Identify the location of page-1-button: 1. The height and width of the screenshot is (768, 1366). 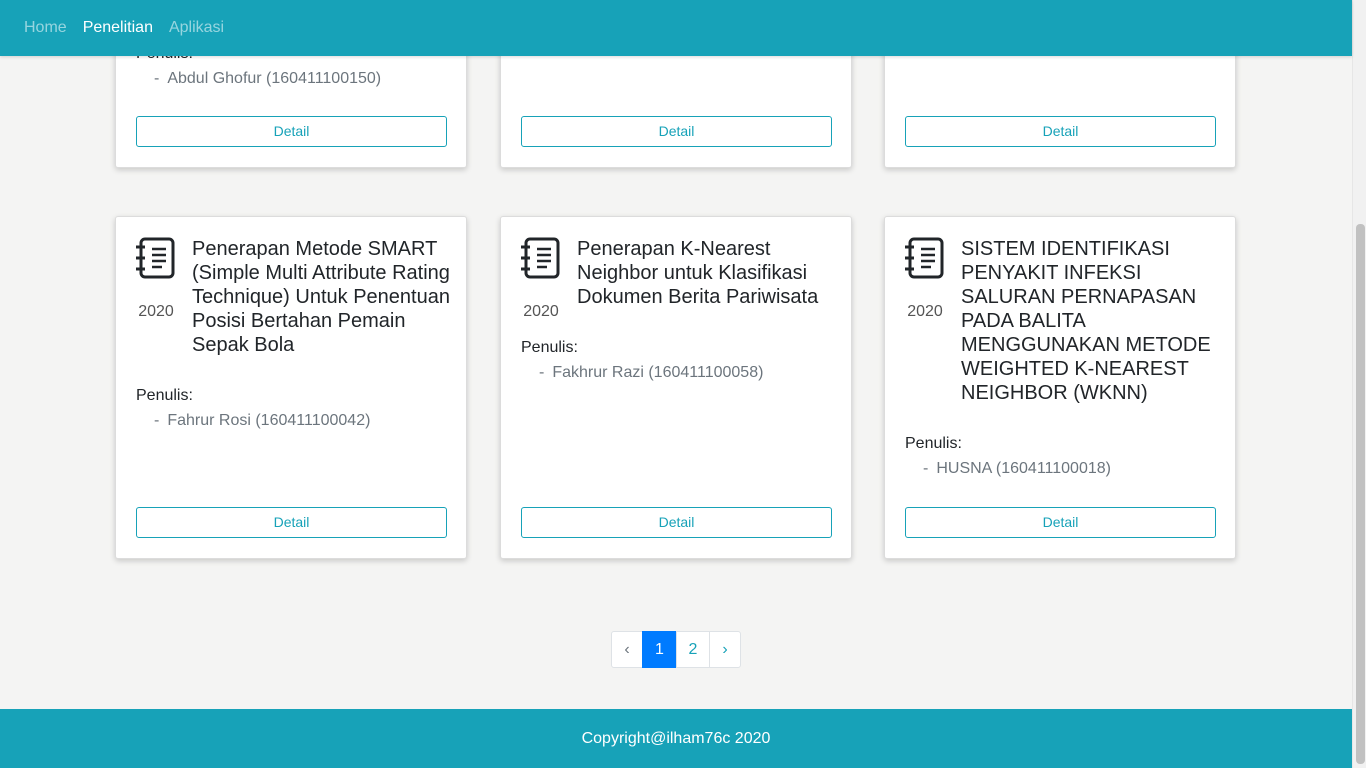
(659, 649).